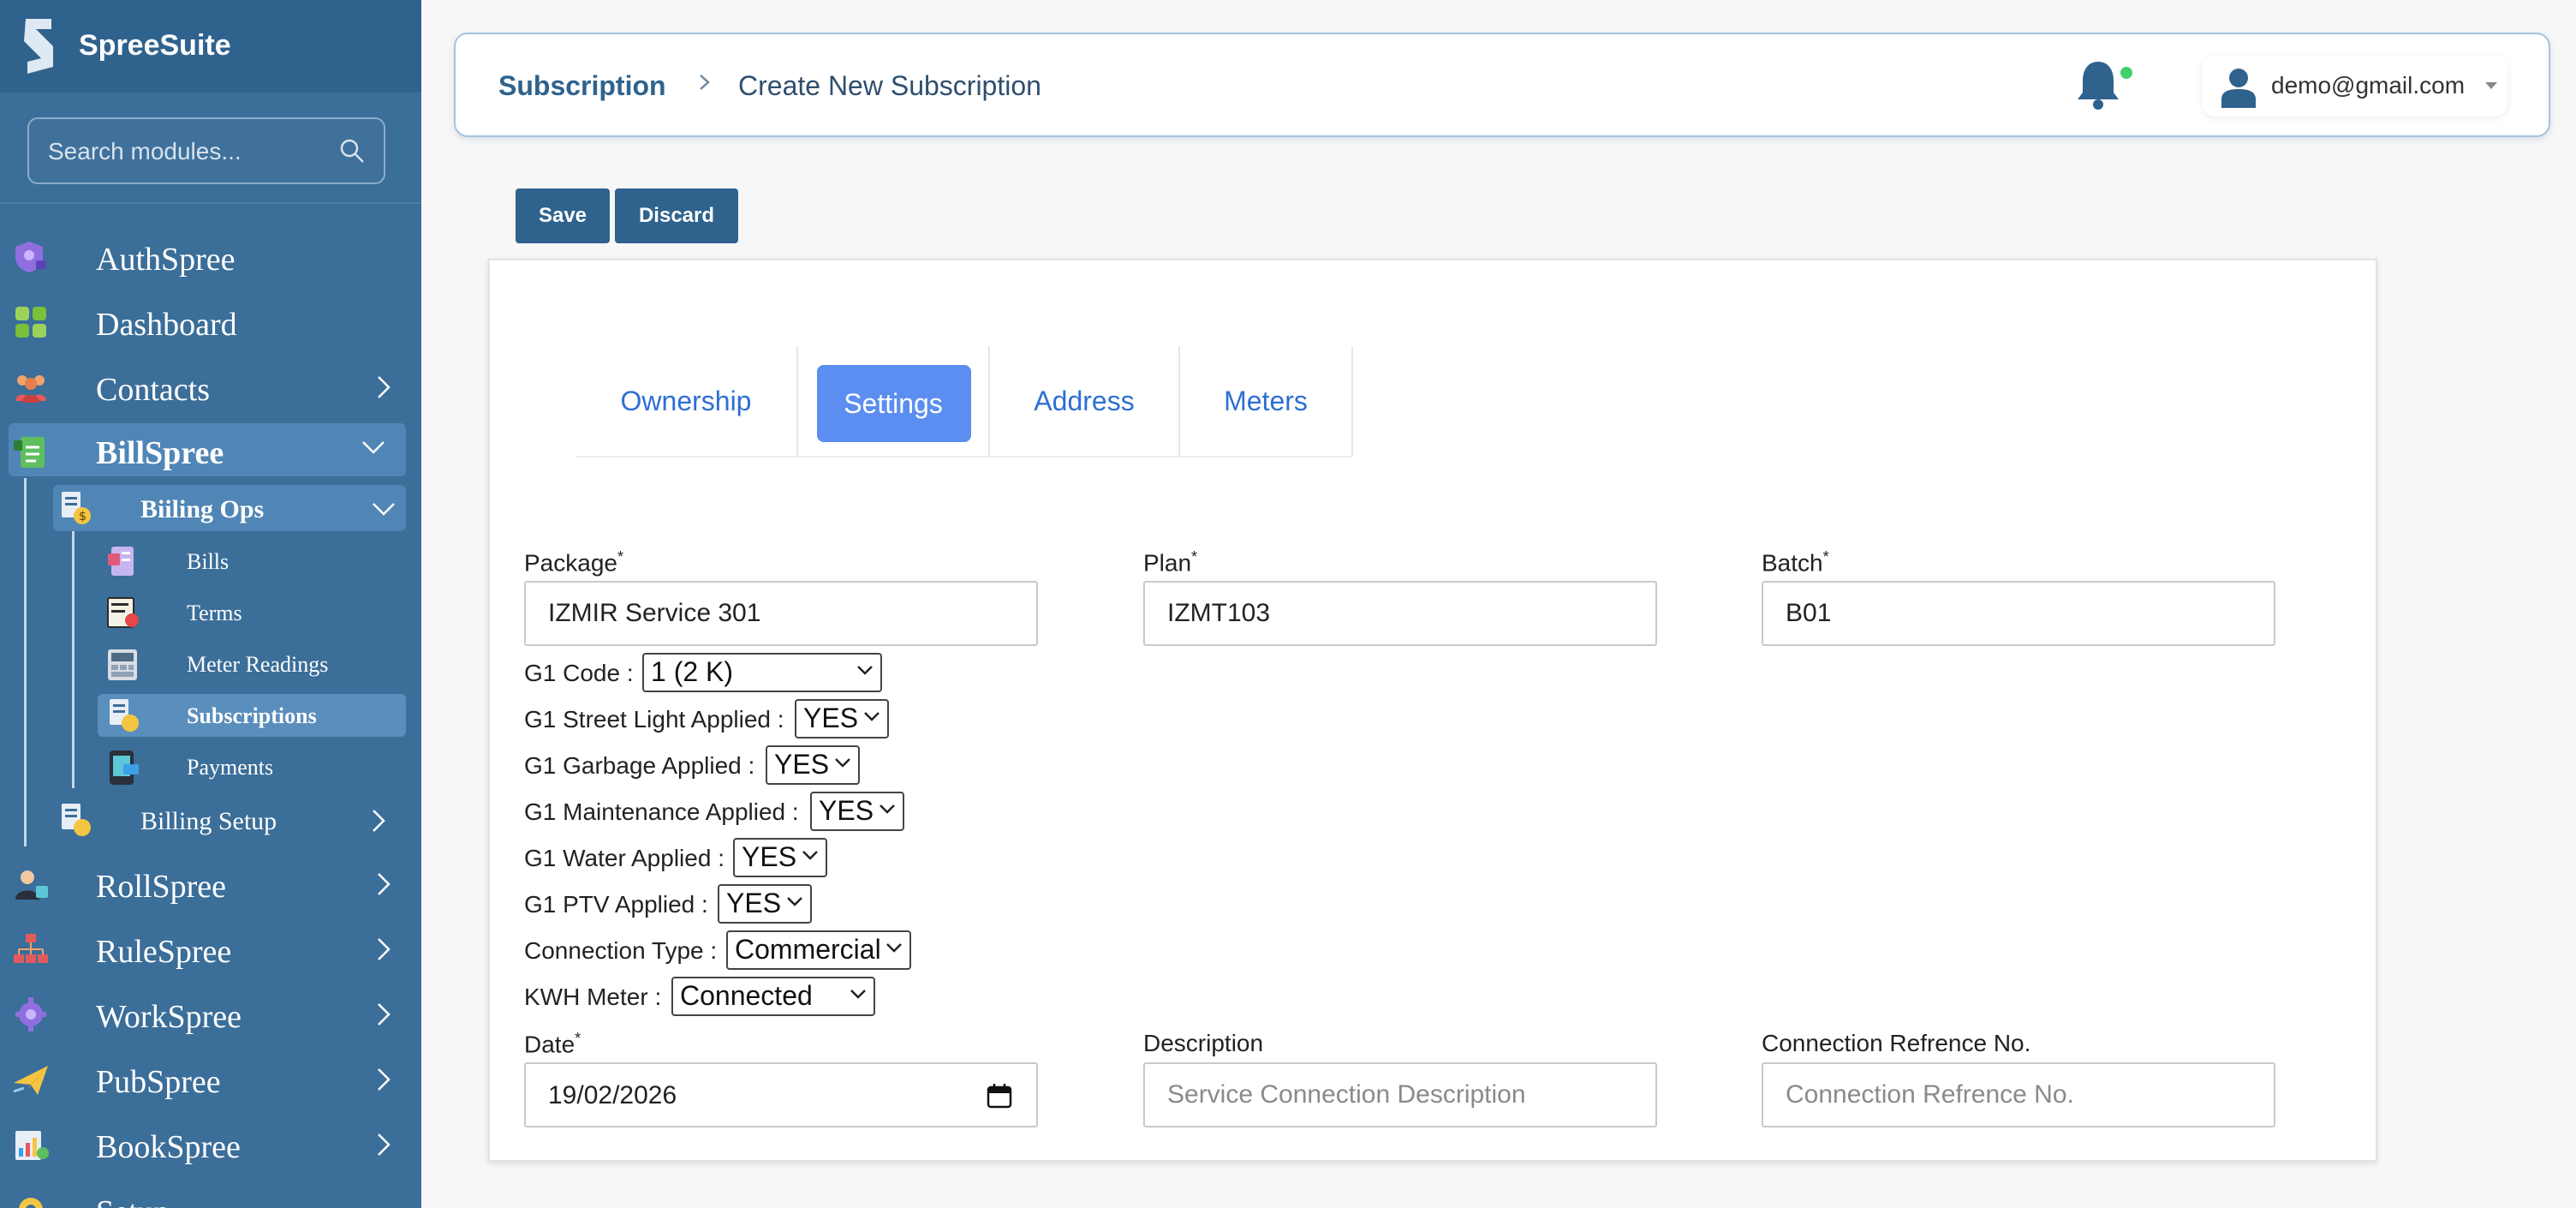  I want to click on sidebar-subitem-terms: Terms, so click(252, 613).